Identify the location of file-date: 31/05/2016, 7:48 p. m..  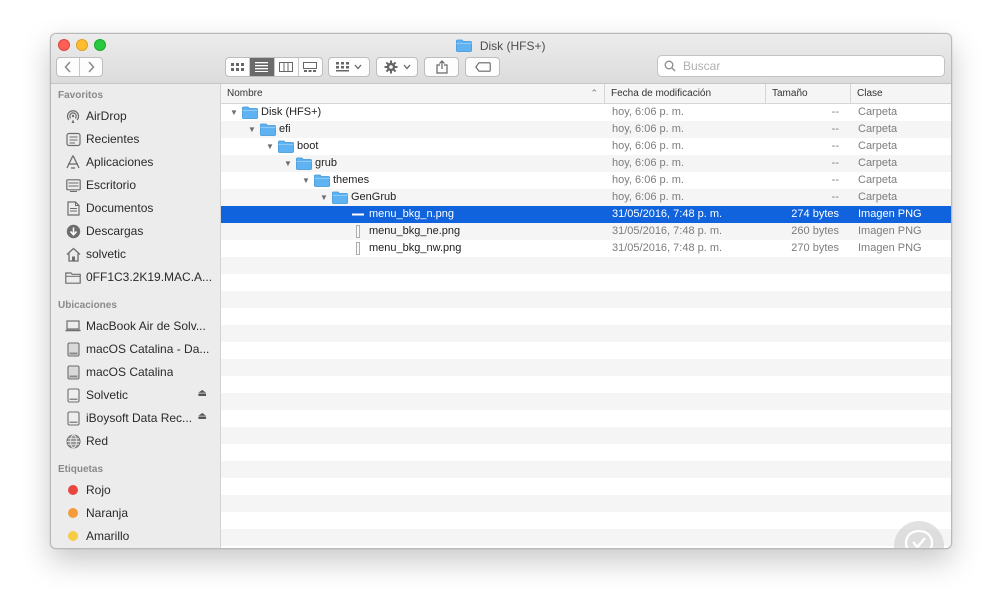
(667, 231).